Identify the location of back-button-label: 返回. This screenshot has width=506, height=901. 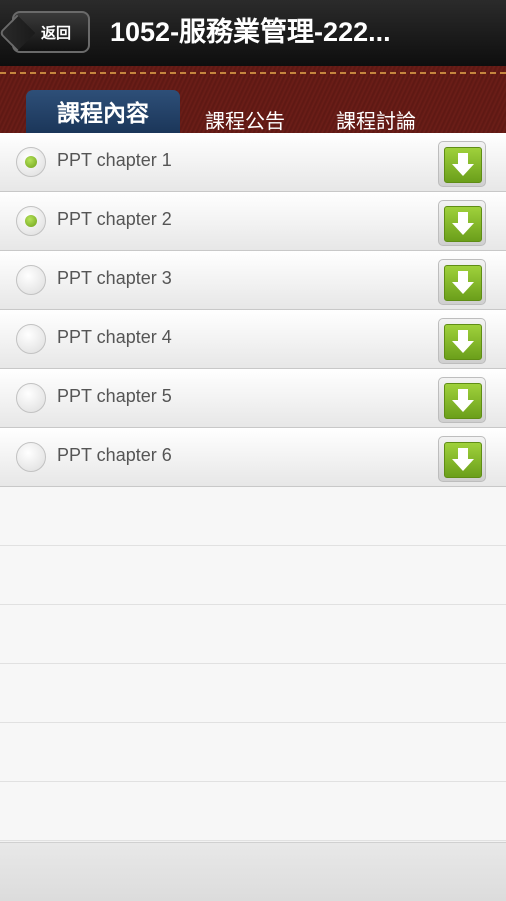
(55, 33).